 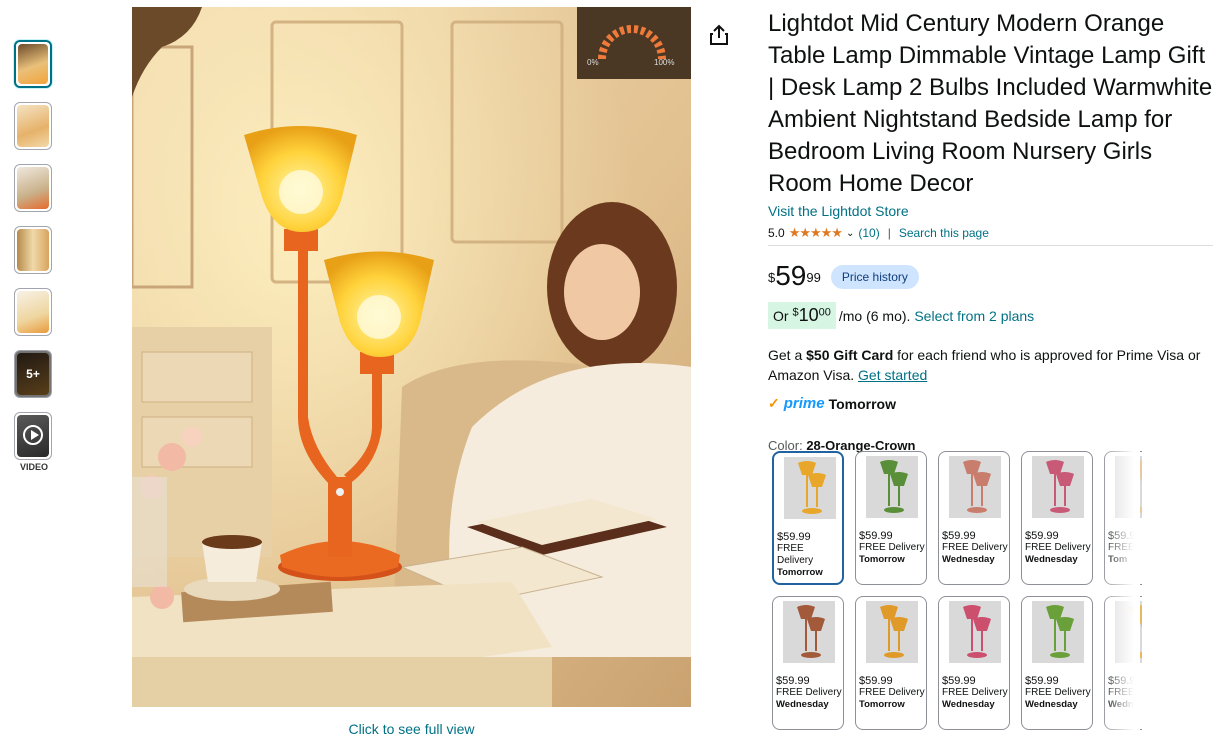 I want to click on store-link: Visit the Lightdot Store, so click(x=990, y=211).